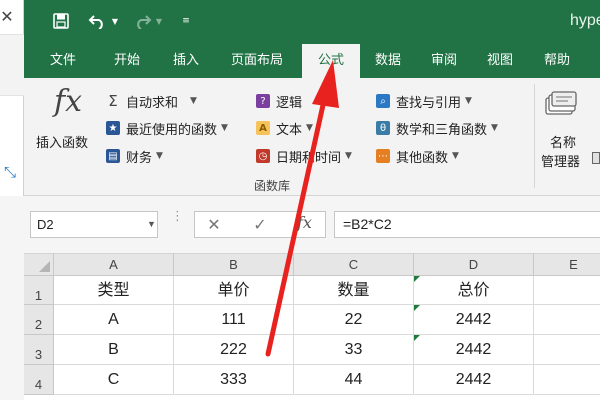 The height and width of the screenshot is (400, 600). Describe the element at coordinates (39, 380) in the screenshot. I see `row-header: 4` at that location.